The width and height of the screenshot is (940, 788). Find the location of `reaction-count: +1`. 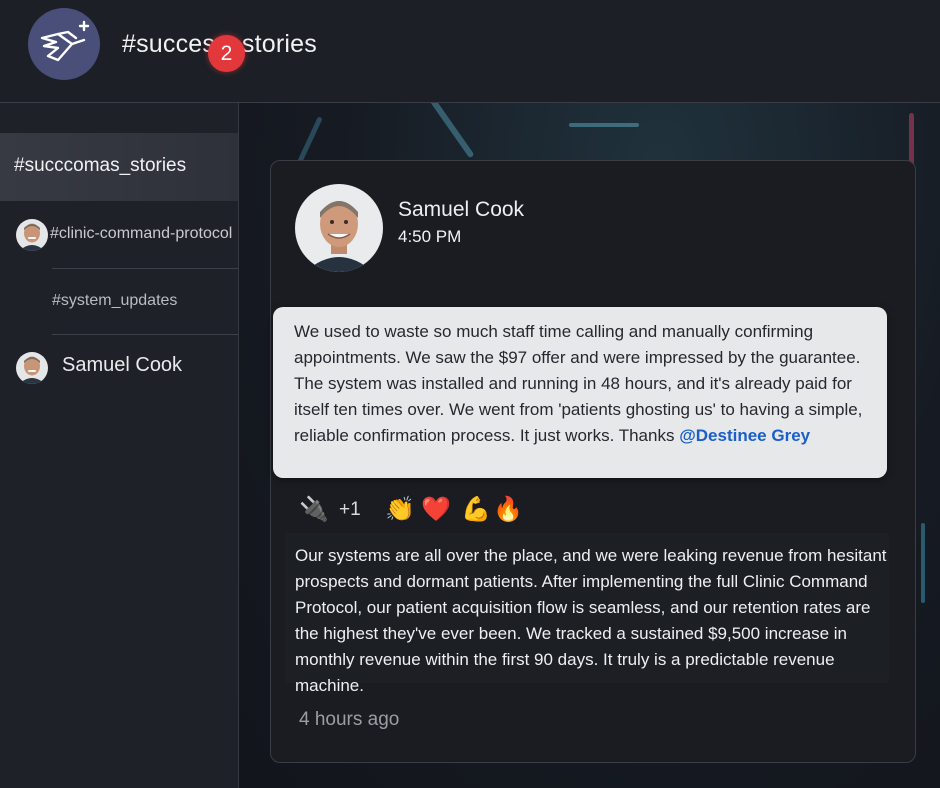

reaction-count: +1 is located at coordinates (350, 510).